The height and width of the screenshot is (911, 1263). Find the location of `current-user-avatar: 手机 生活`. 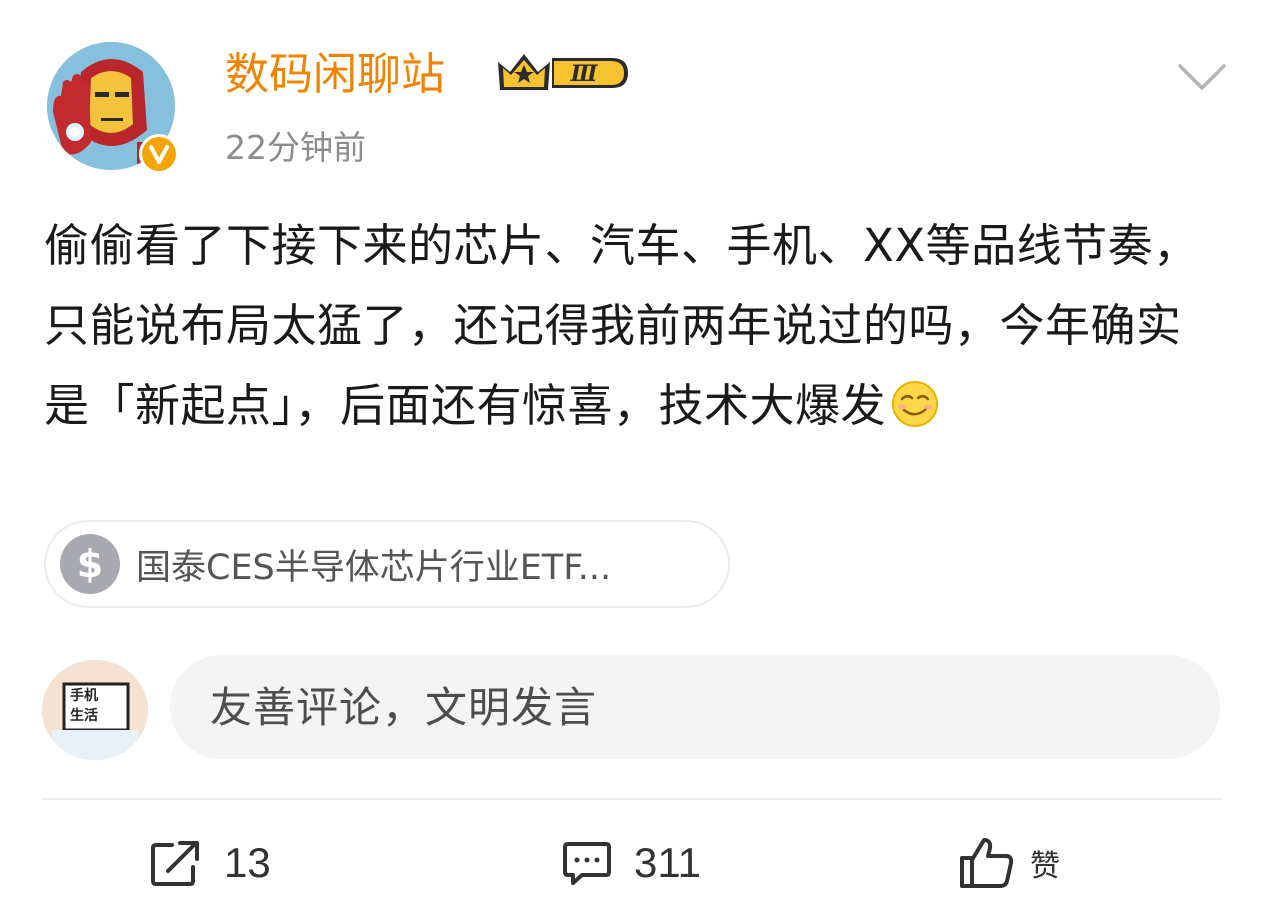

current-user-avatar: 手机 生活 is located at coordinates (95, 710).